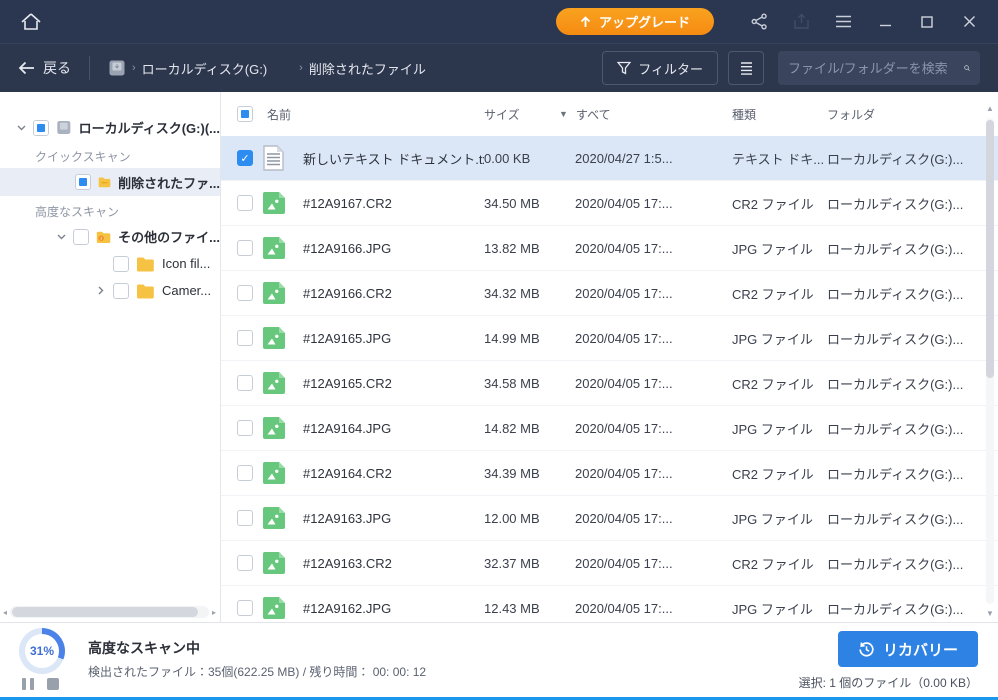  I want to click on minimize-button, so click(885, 22).